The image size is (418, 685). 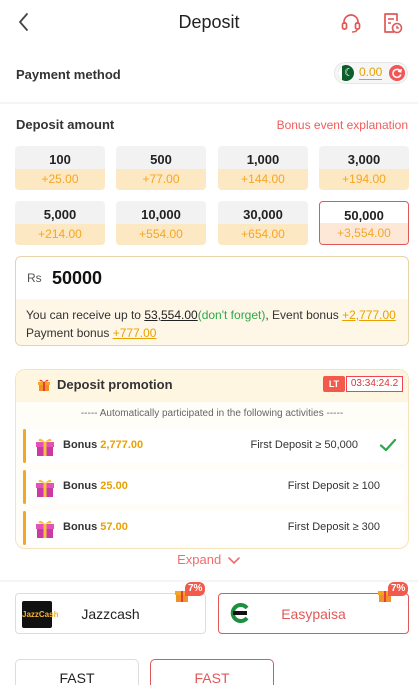 I want to click on amount-option: 1,000 +144.00, so click(x=263, y=168).